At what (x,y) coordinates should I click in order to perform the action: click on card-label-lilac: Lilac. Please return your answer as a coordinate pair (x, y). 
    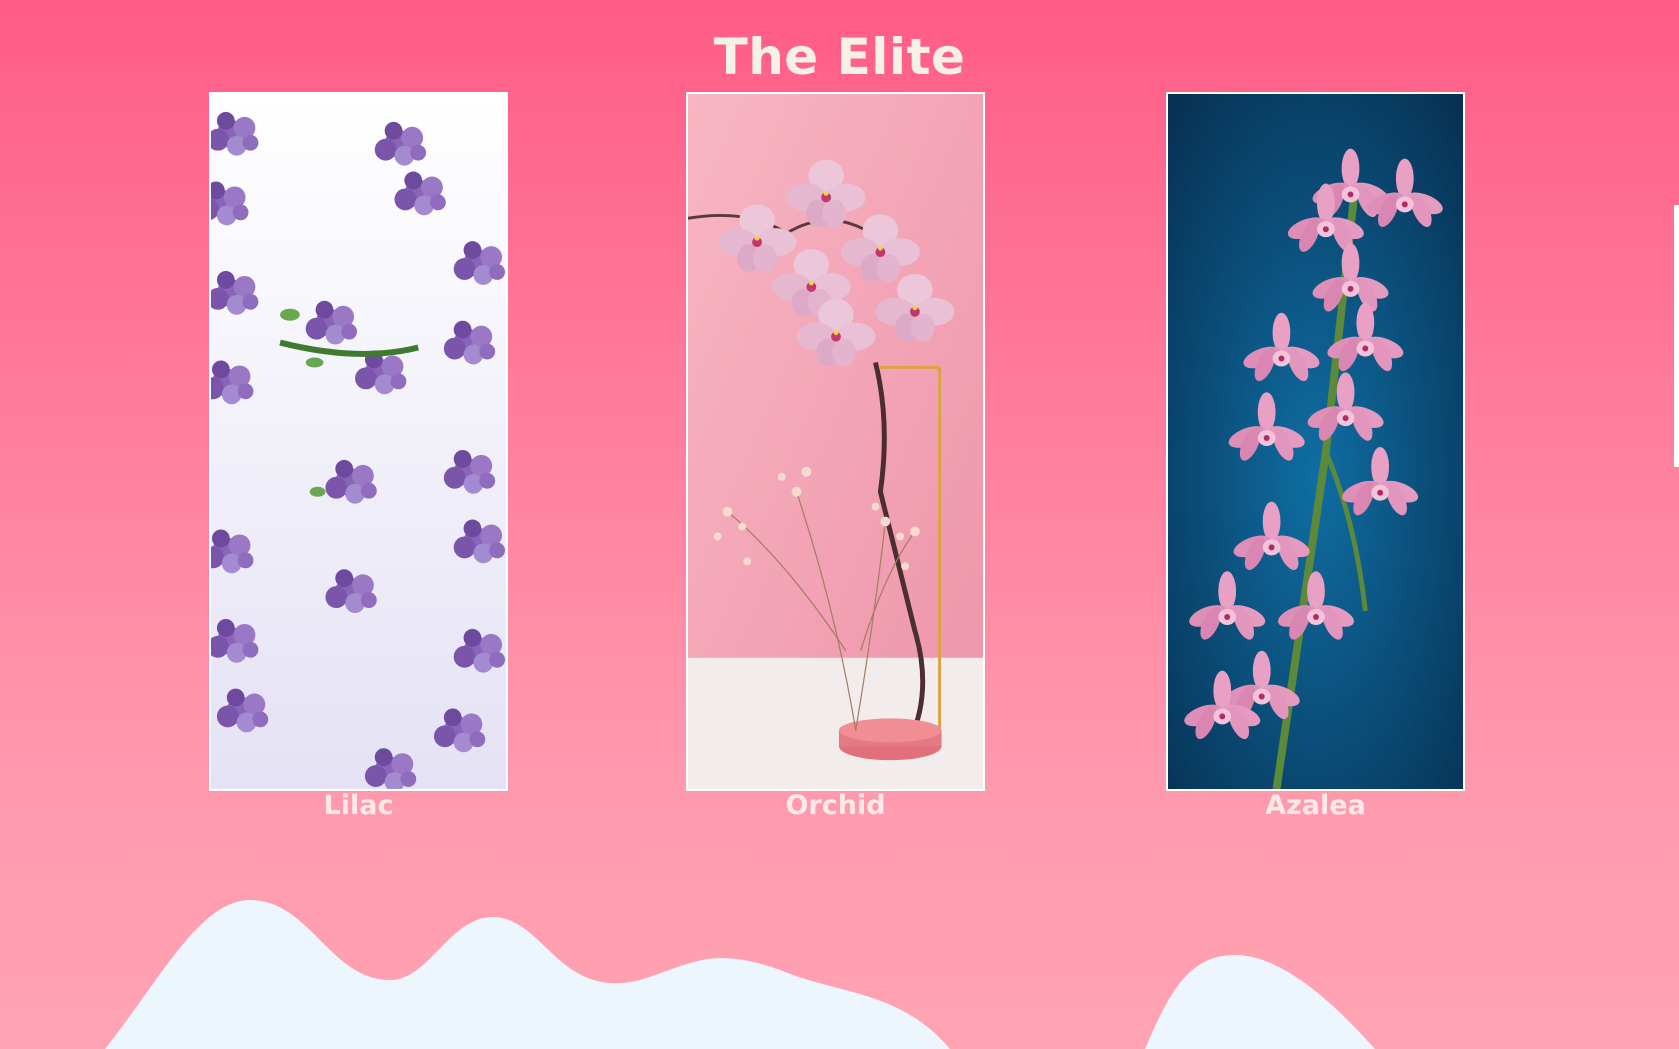
    Looking at the image, I should click on (358, 805).